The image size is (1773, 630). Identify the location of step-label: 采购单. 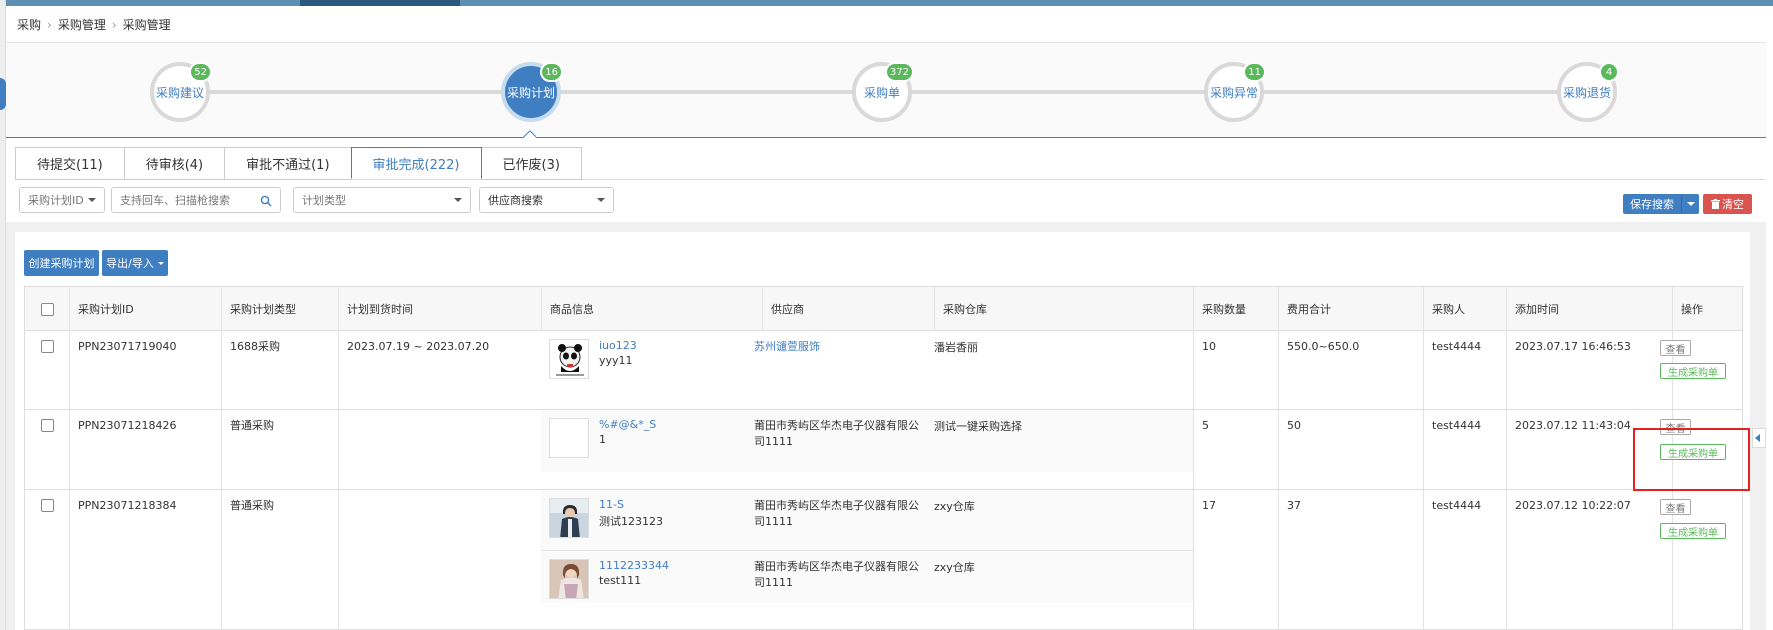
(881, 92).